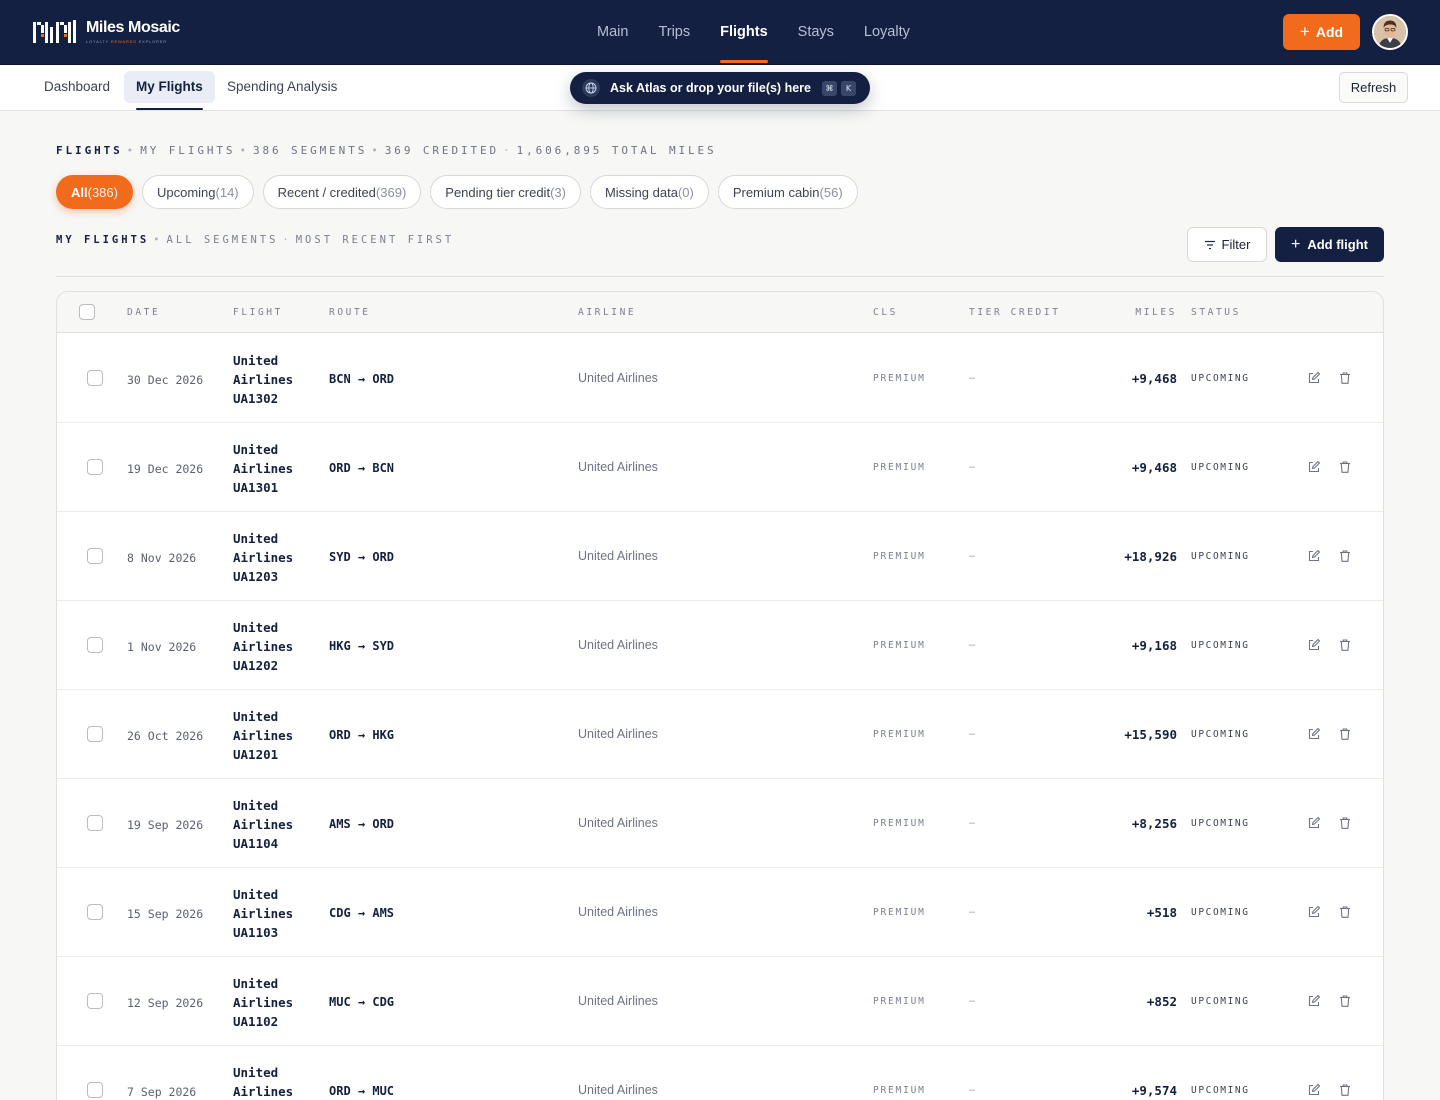 The image size is (1440, 1100). I want to click on tab-dashboard: Dashboard, so click(77, 87).